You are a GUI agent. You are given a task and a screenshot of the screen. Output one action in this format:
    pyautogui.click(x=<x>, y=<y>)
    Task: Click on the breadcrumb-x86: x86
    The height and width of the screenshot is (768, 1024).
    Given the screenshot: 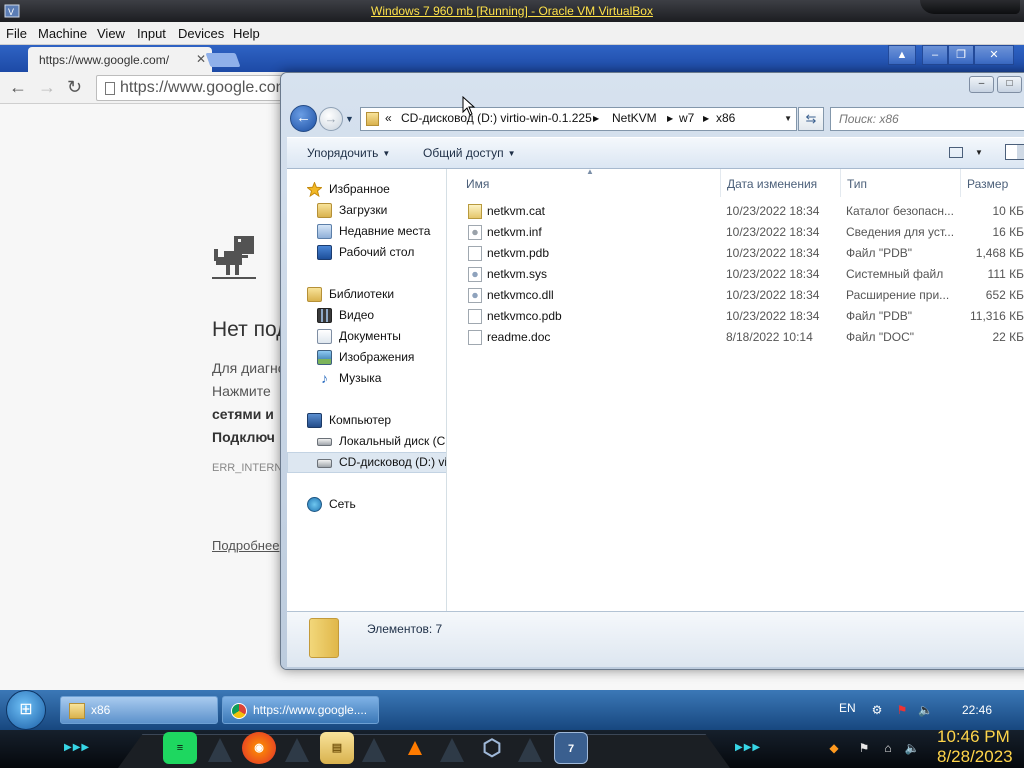 What is the action you would take?
    pyautogui.click(x=725, y=118)
    